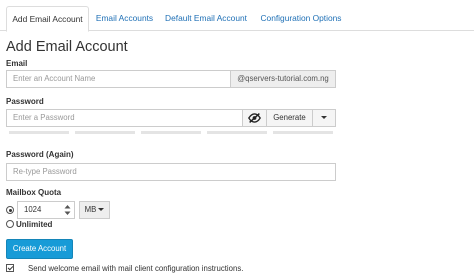 This screenshot has height=279, width=474. What do you see at coordinates (10, 210) in the screenshot?
I see `quota-limited-radio` at bounding box center [10, 210].